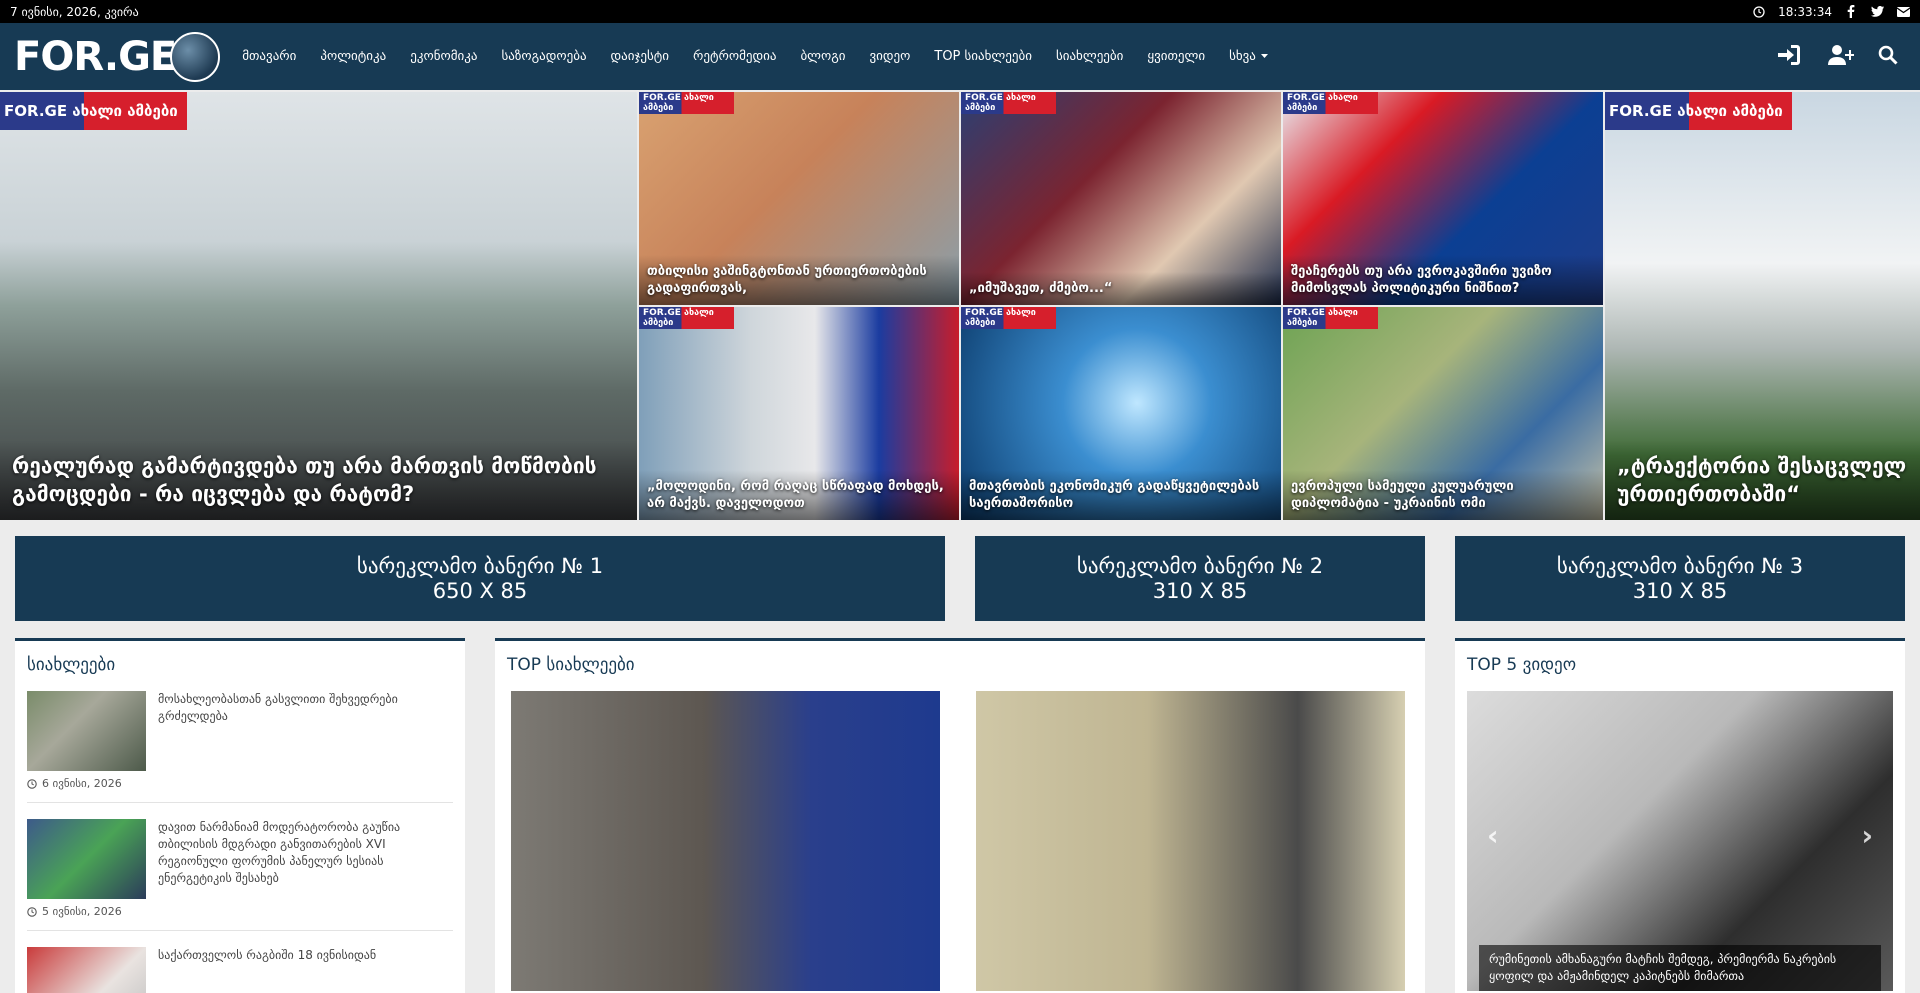 The image size is (1920, 993). What do you see at coordinates (1200, 565) in the screenshot?
I see `ad-banner-label: სარეკლამო ბანერი № 2` at bounding box center [1200, 565].